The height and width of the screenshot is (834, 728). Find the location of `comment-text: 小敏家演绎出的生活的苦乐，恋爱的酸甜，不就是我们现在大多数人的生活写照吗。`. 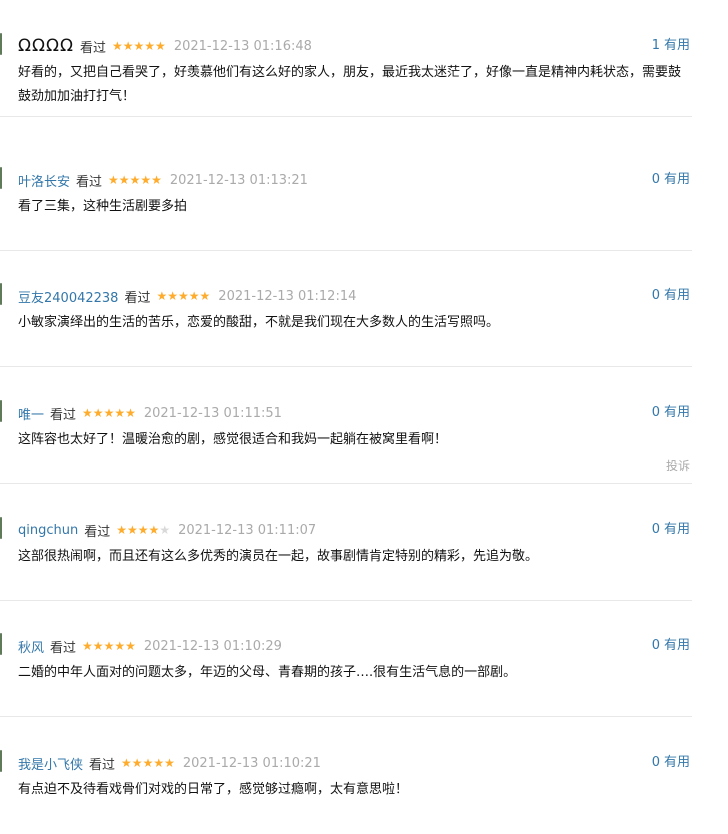

comment-text: 小敏家演绎出的生活的苦乐，恋爱的酸甜，不就是我们现在大多数人的生活写照吗。 is located at coordinates (259, 322).